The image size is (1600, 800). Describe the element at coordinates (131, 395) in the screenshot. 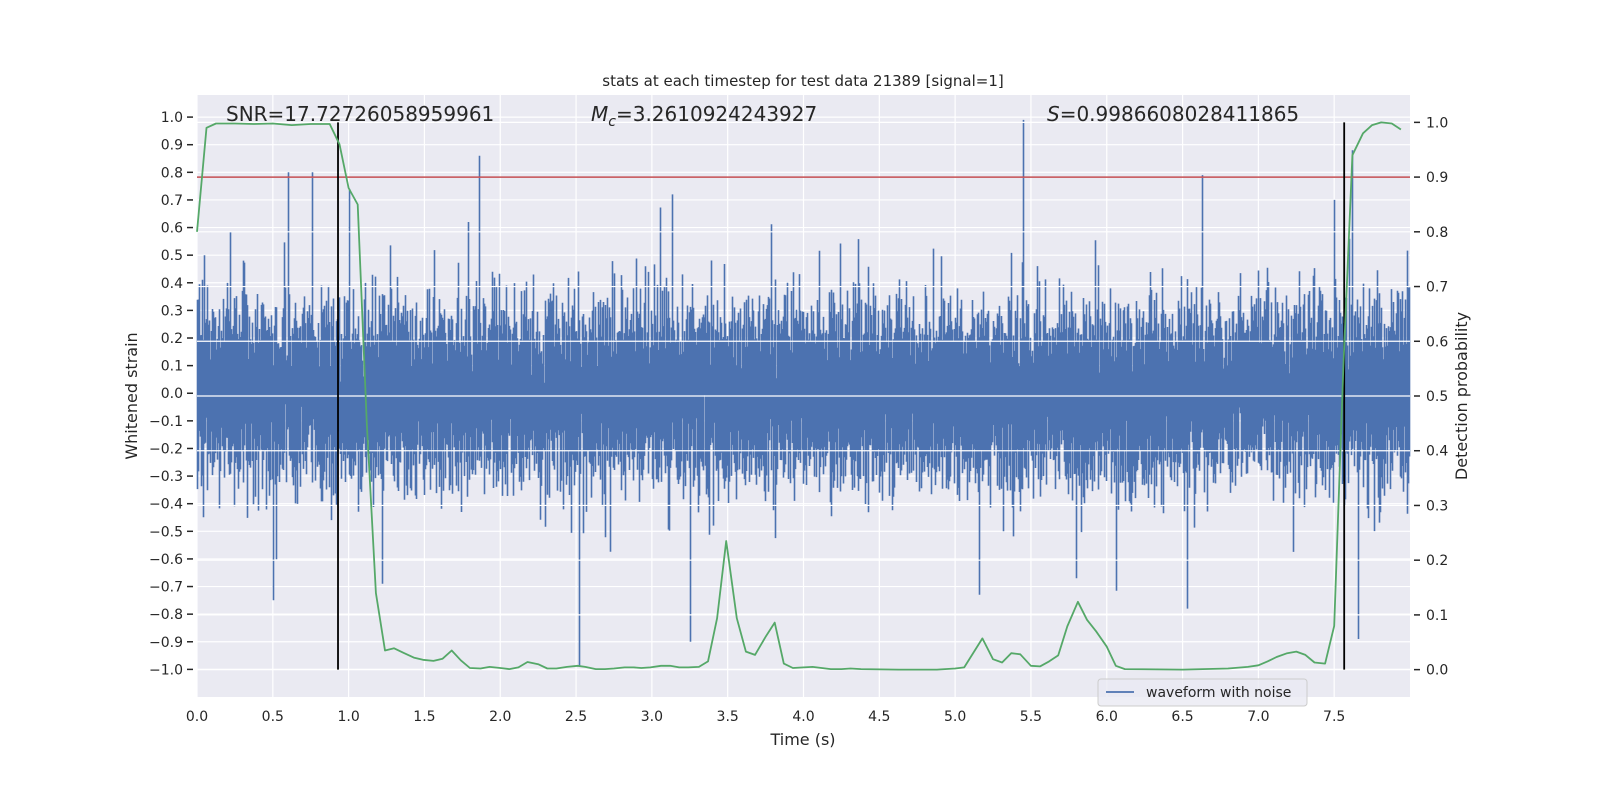

I see `y-axis-label-left: Whitened strain` at that location.